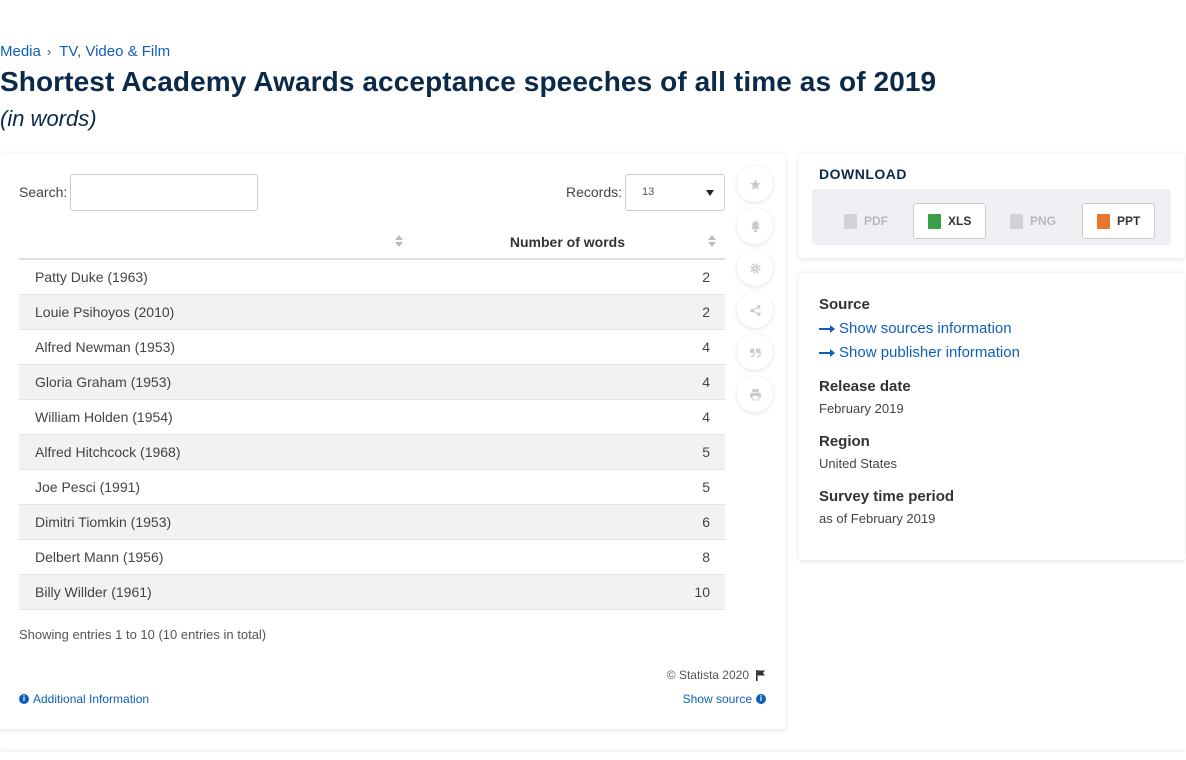  I want to click on copyright: © Statista 2020, so click(716, 675).